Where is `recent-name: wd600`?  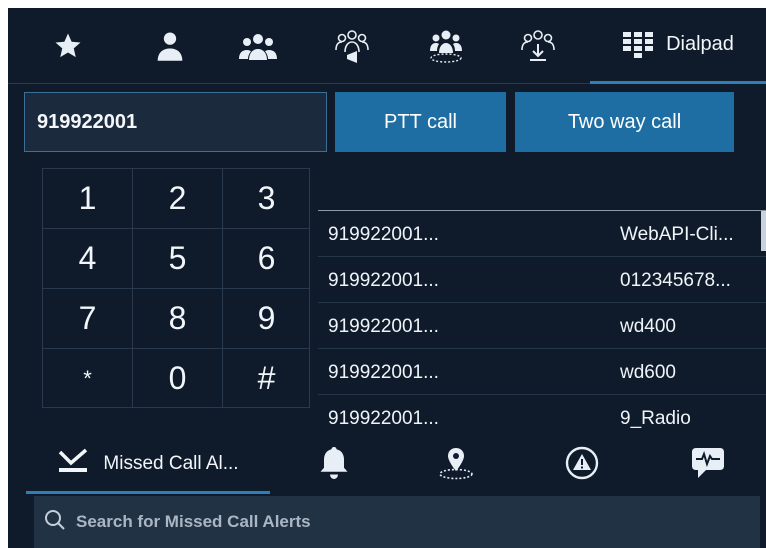
recent-name: wd600 is located at coordinates (648, 372).